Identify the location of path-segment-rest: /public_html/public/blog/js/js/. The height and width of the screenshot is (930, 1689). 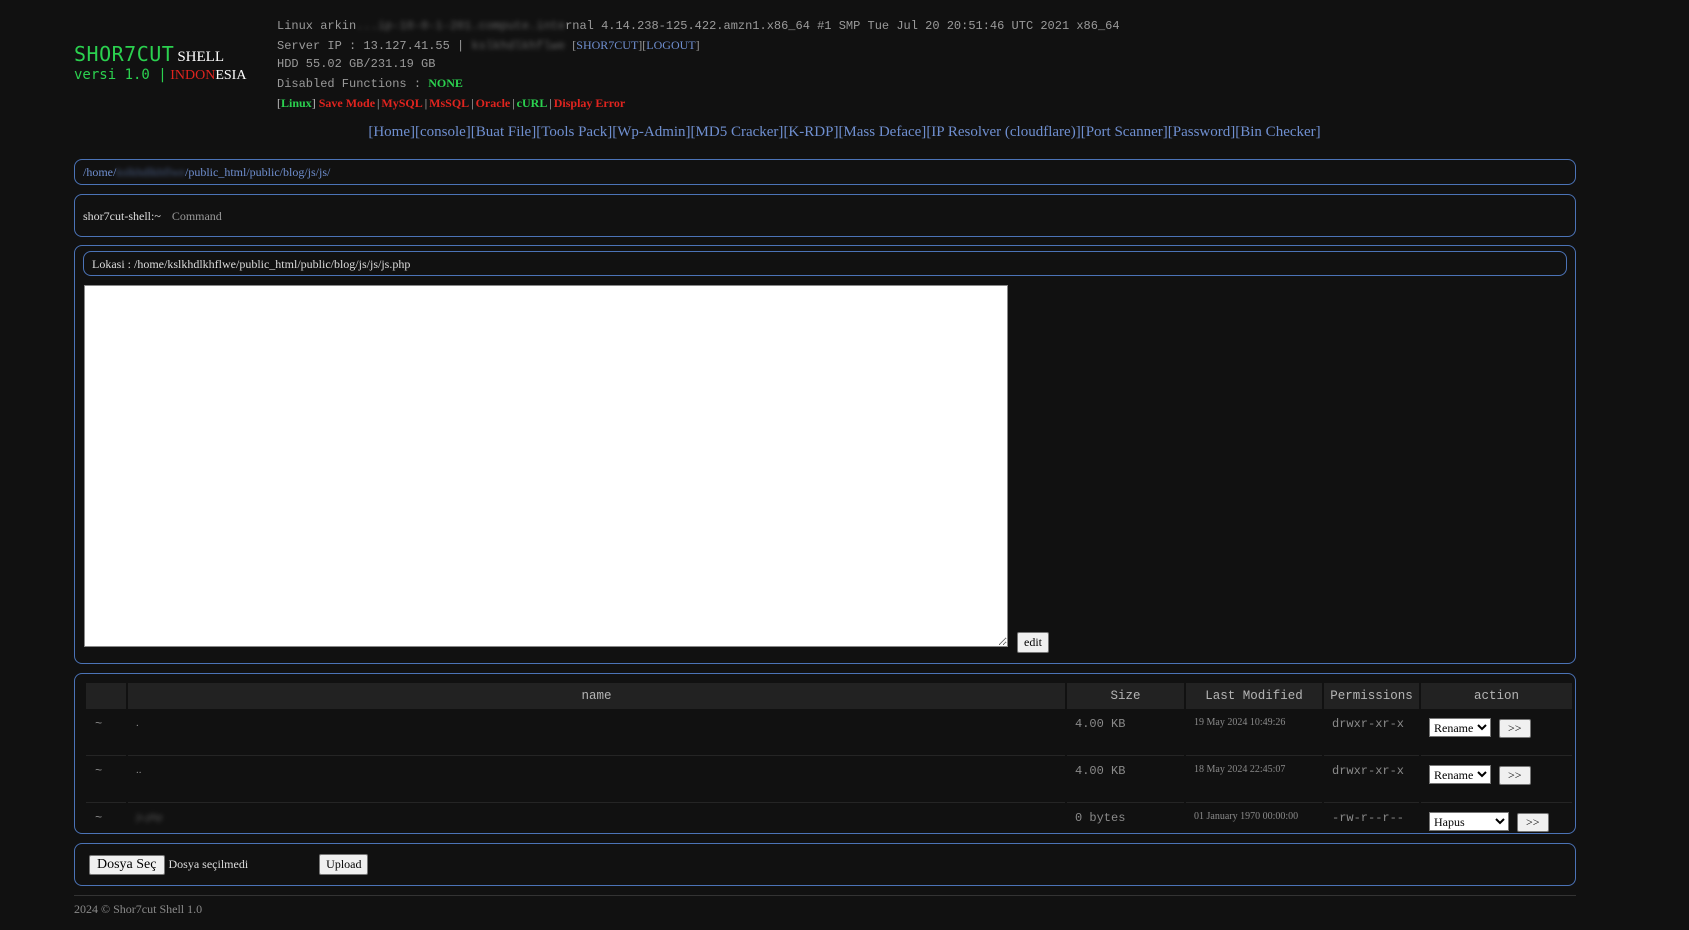
(257, 172).